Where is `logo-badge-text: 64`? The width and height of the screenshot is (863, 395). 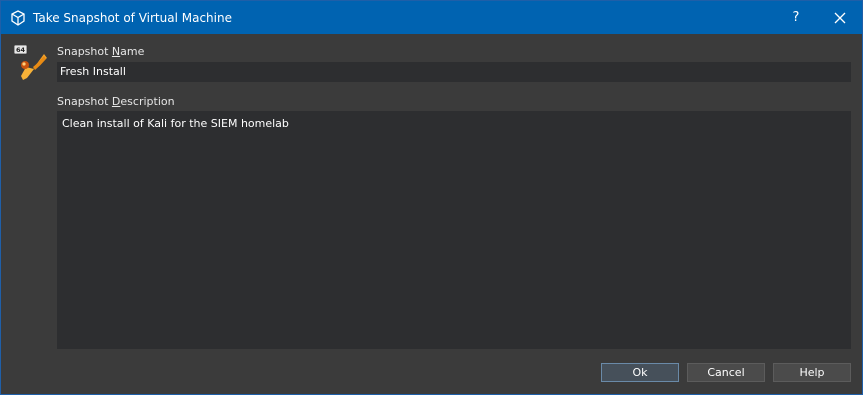
logo-badge-text: 64 is located at coordinates (21, 50).